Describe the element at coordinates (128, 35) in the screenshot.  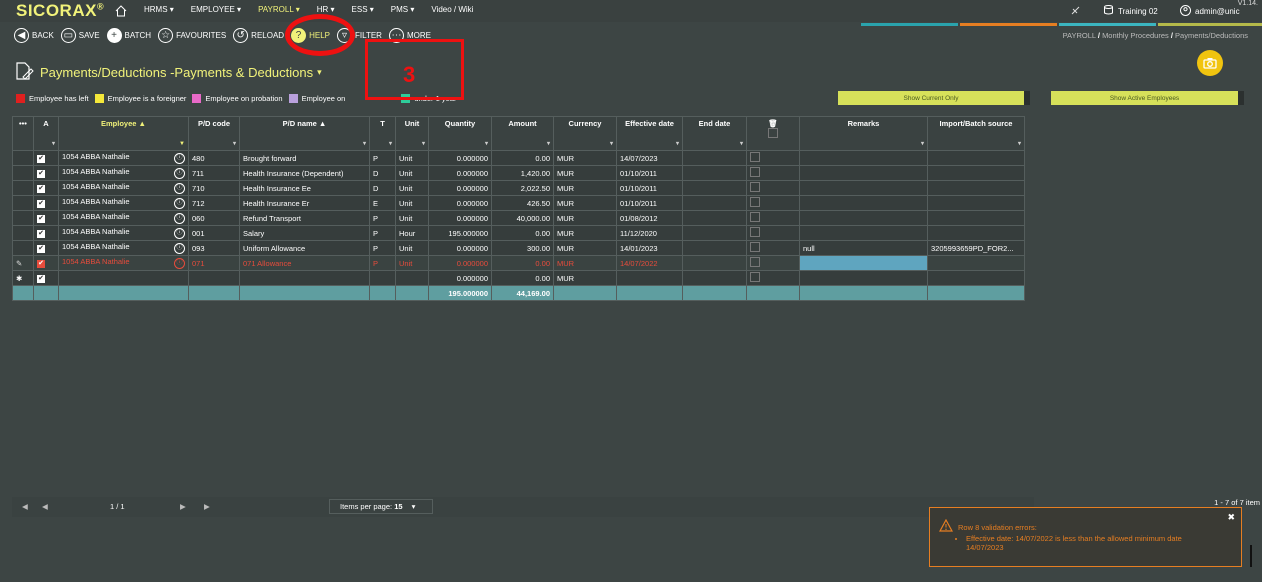
I see `batch-button: + BATCH` at that location.